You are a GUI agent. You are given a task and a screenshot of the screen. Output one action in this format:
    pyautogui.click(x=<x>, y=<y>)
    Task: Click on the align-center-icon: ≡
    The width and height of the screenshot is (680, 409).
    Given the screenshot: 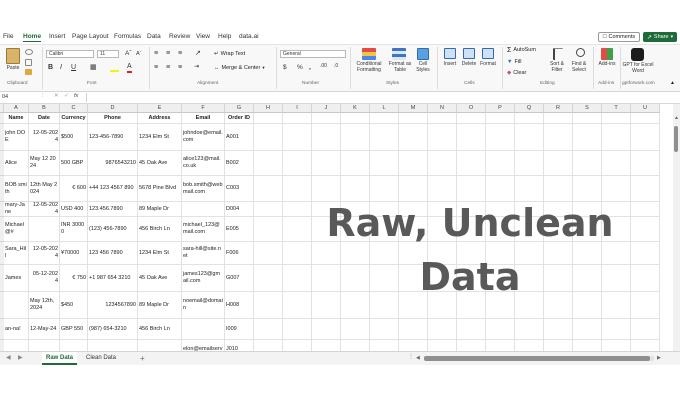 What is the action you would take?
    pyautogui.click(x=168, y=68)
    